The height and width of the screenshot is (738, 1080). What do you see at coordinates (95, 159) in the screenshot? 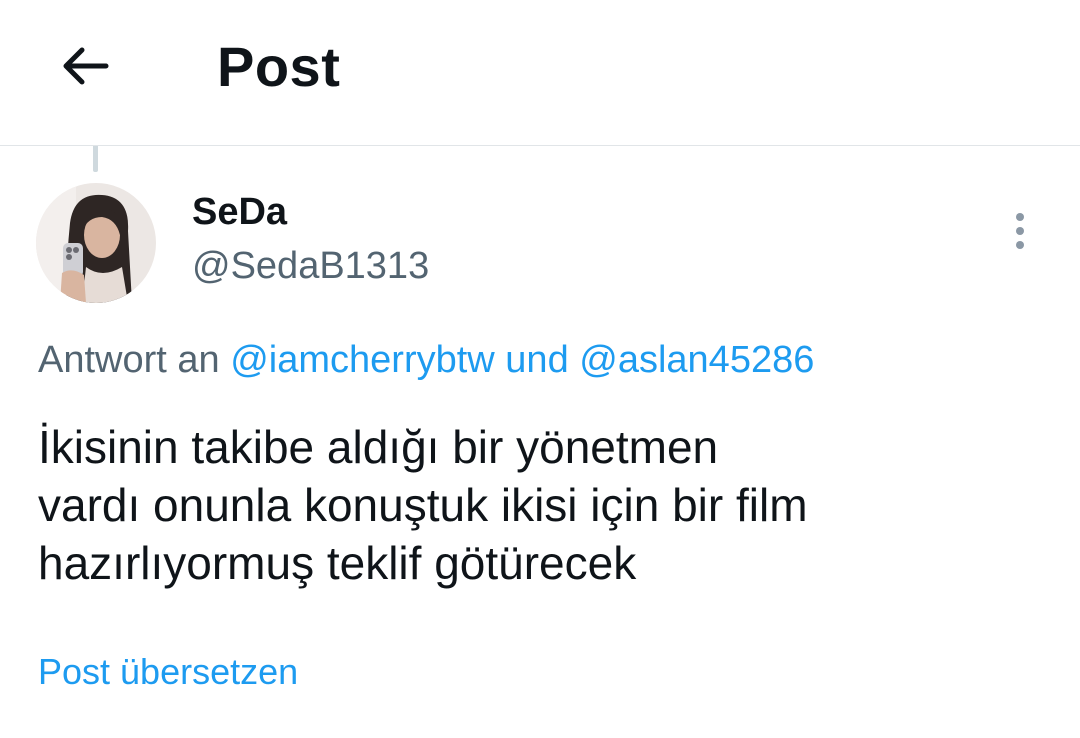
I see `thread-connector-line` at bounding box center [95, 159].